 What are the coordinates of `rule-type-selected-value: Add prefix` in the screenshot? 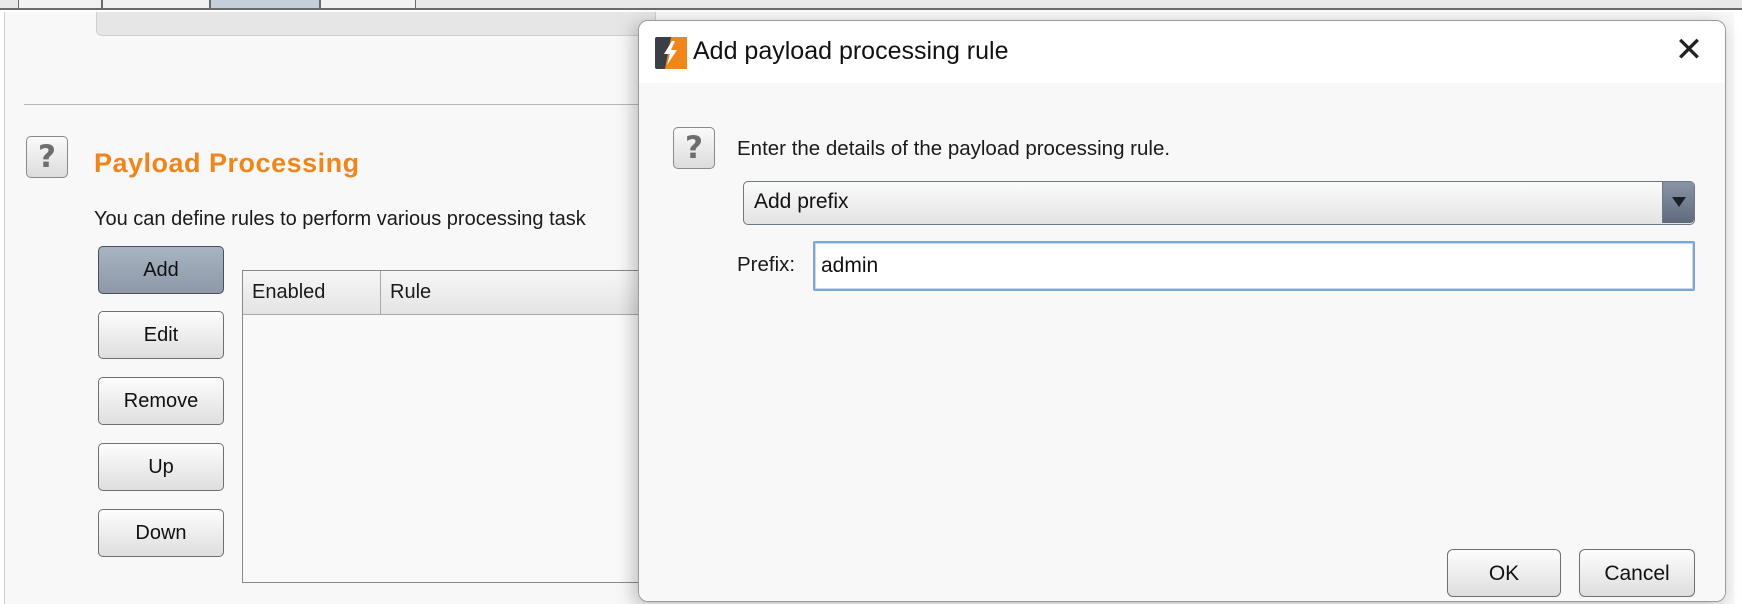 It's located at (801, 201).